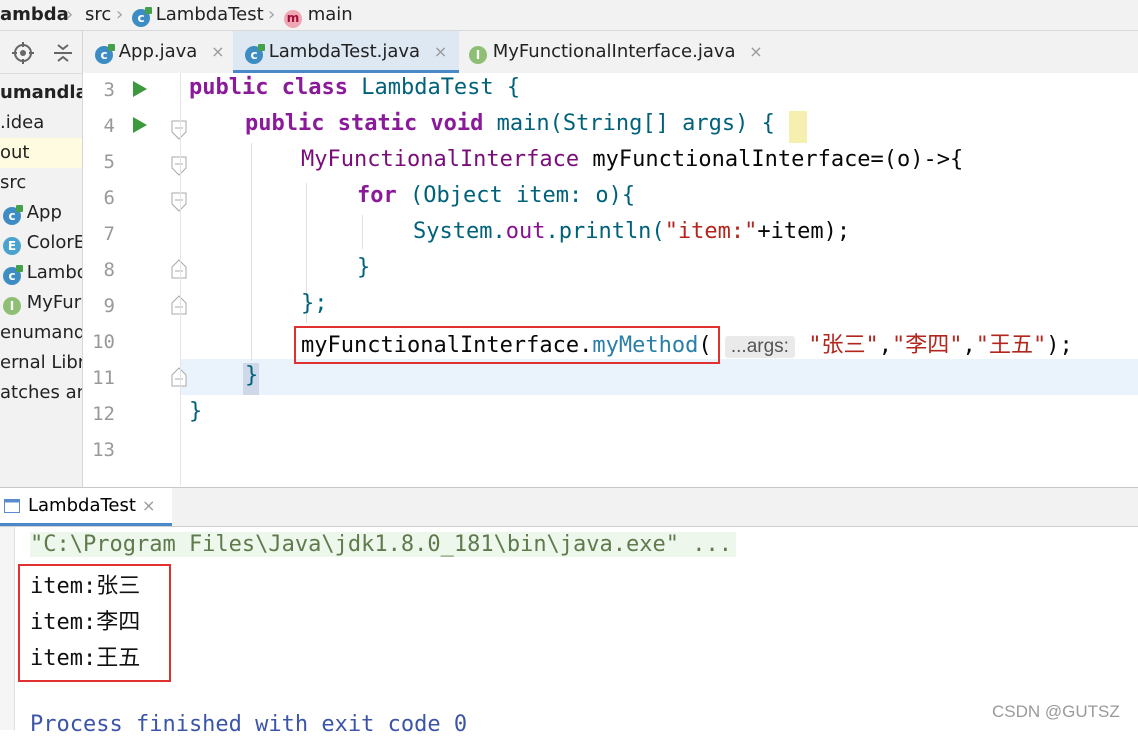 This screenshot has width=1138, height=737. Describe the element at coordinates (804, 231) in the screenshot. I see `code-text: +item);` at that location.